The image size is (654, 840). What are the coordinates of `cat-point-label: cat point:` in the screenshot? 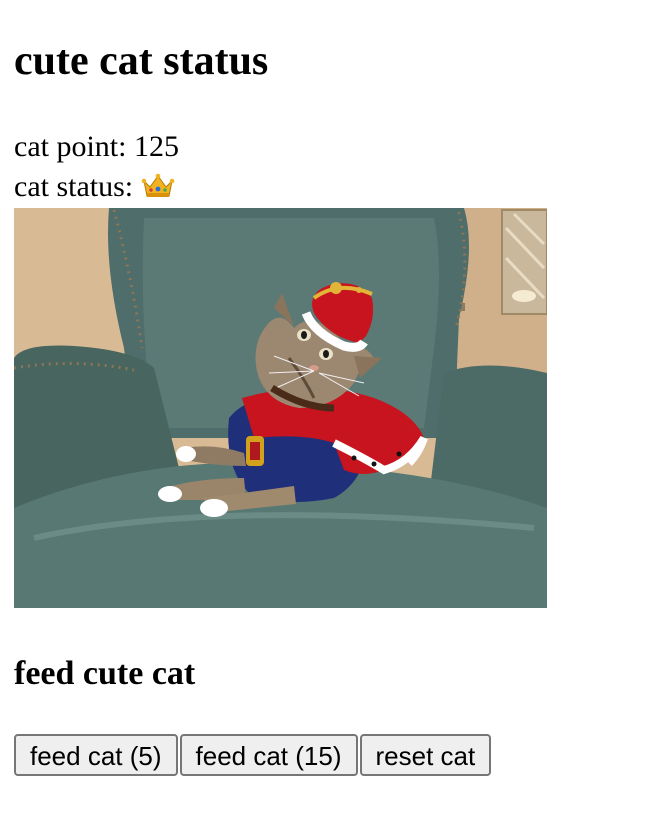 It's located at (74, 146).